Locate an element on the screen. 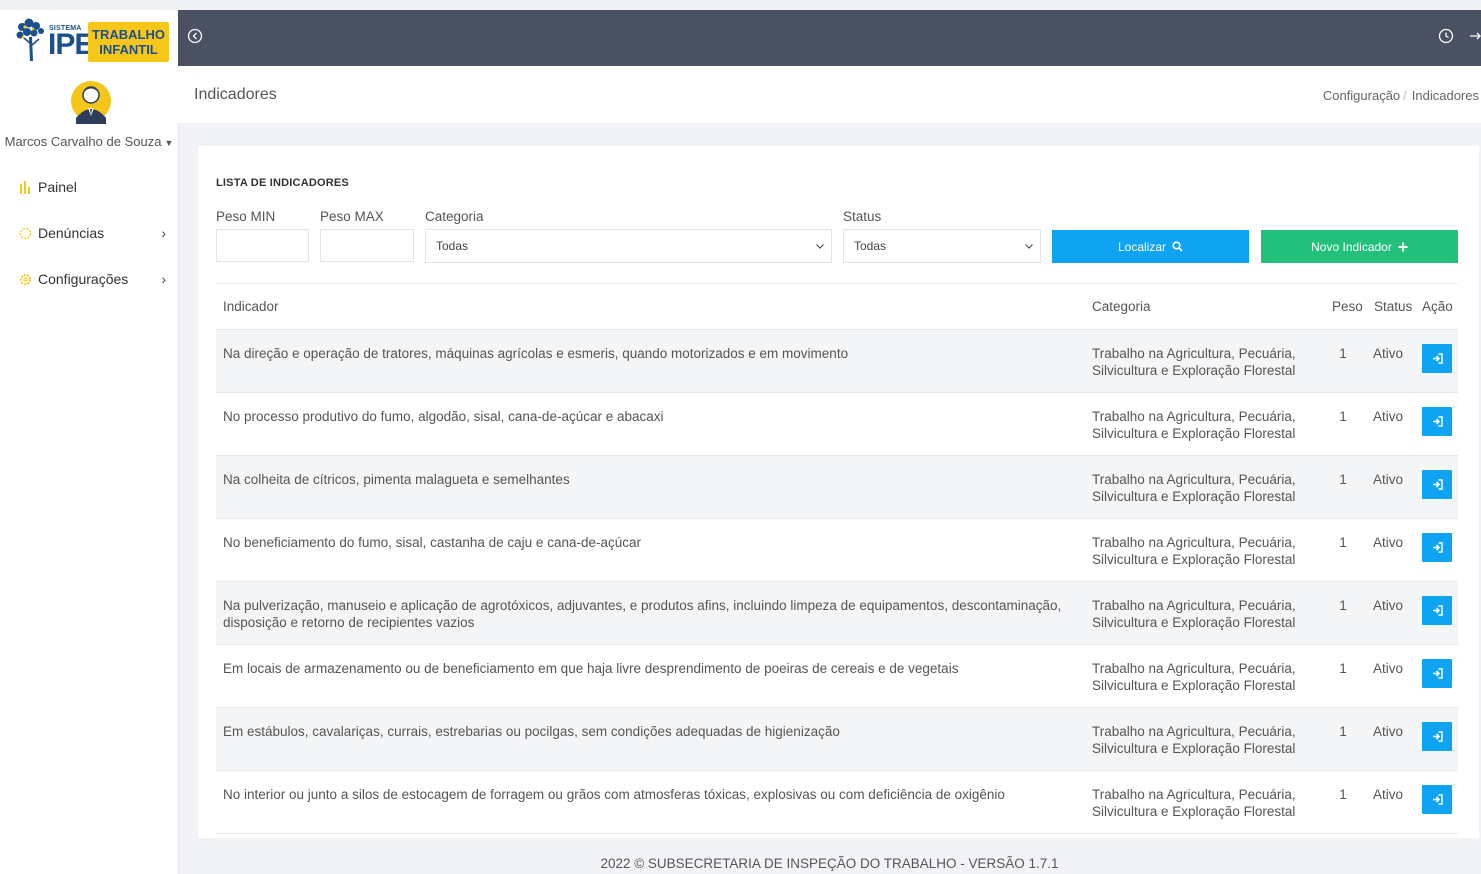 This screenshot has width=1481, height=874. sidebar-item-configuracoes: Configurações › is located at coordinates (94, 279).